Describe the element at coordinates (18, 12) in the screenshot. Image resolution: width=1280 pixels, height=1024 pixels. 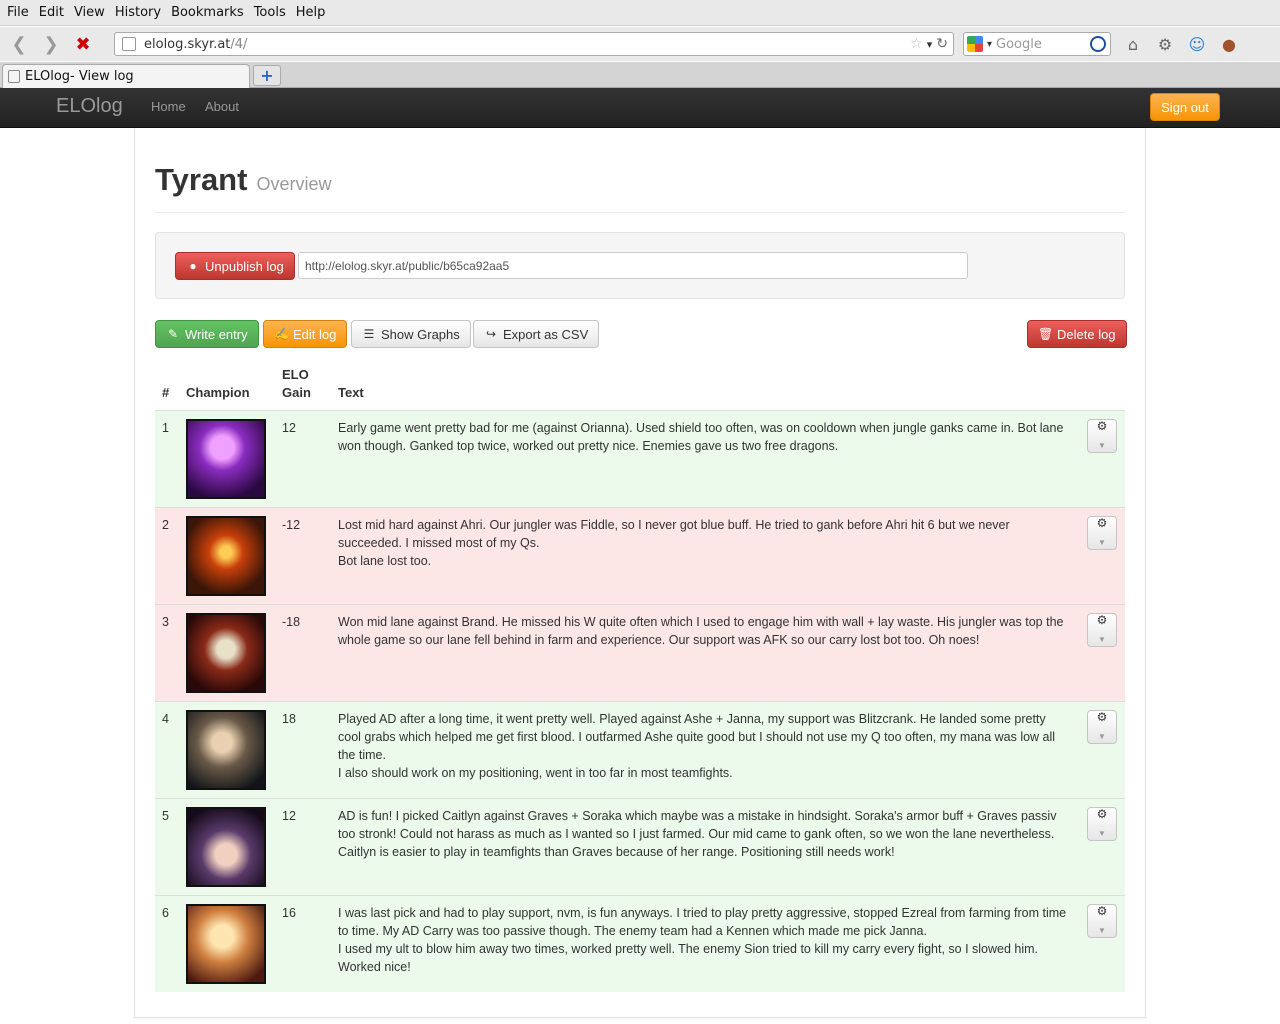
I see `menu-file: File` at that location.